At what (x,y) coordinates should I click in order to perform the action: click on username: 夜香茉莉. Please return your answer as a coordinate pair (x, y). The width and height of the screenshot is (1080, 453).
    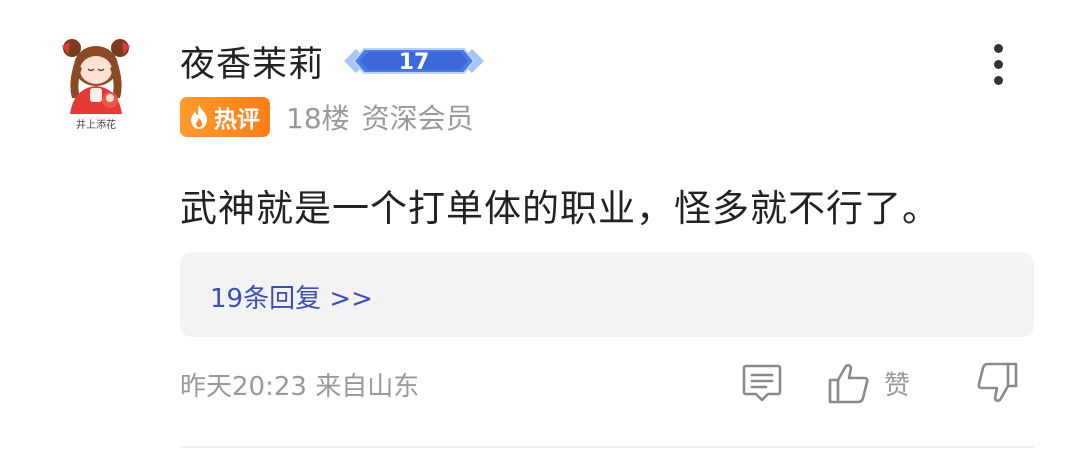
    Looking at the image, I should click on (252, 61).